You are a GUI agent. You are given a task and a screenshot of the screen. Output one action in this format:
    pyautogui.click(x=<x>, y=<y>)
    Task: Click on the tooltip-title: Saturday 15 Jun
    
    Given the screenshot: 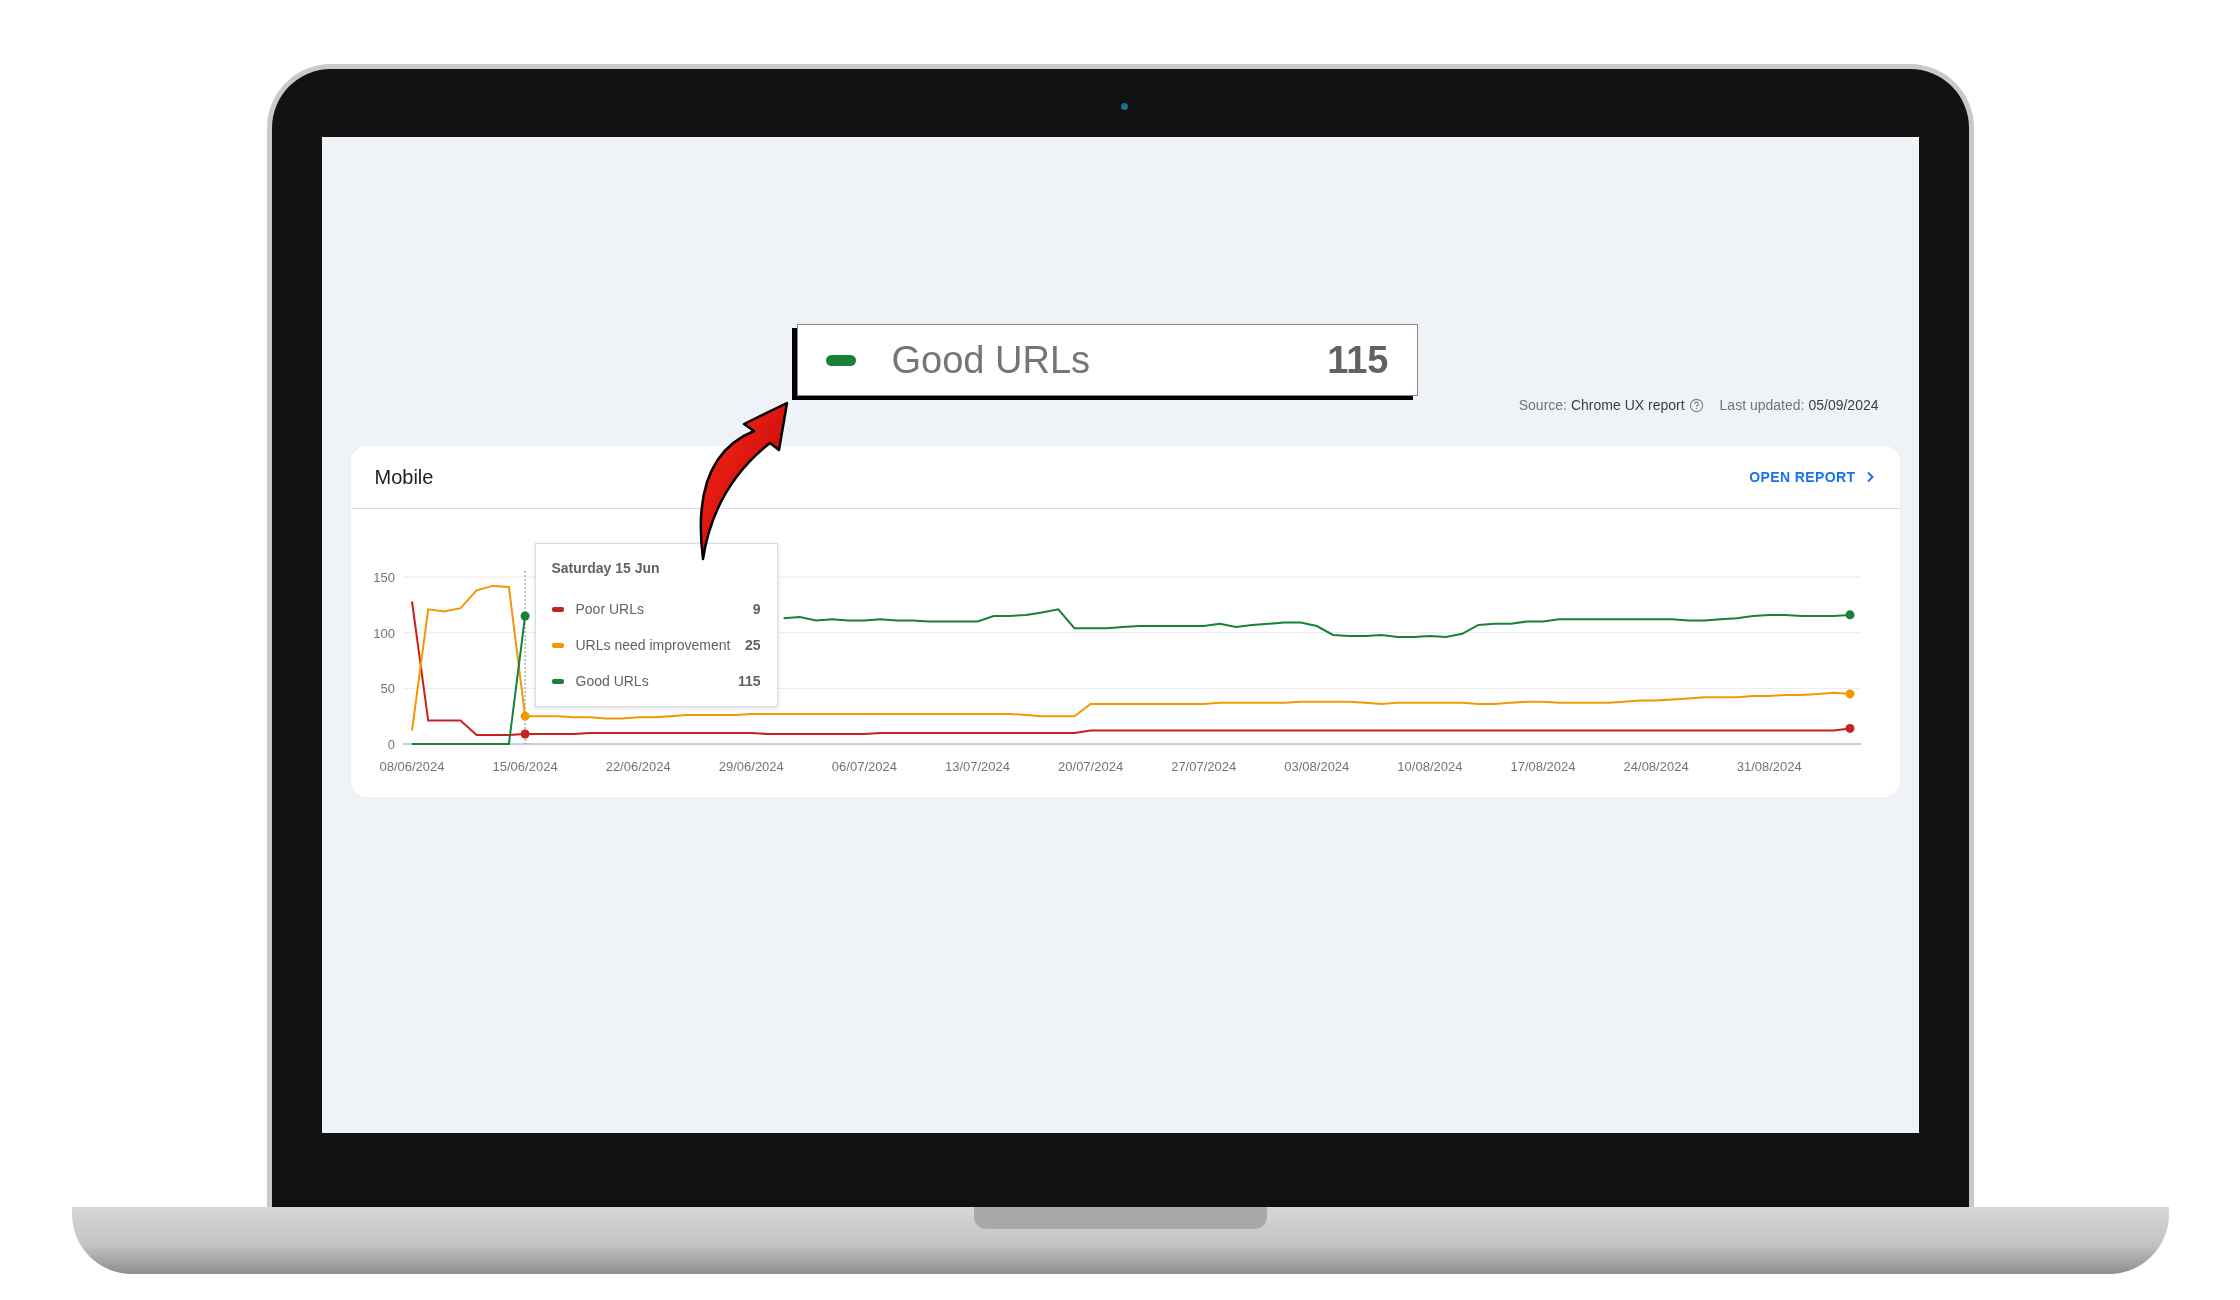 What is the action you would take?
    pyautogui.click(x=606, y=568)
    